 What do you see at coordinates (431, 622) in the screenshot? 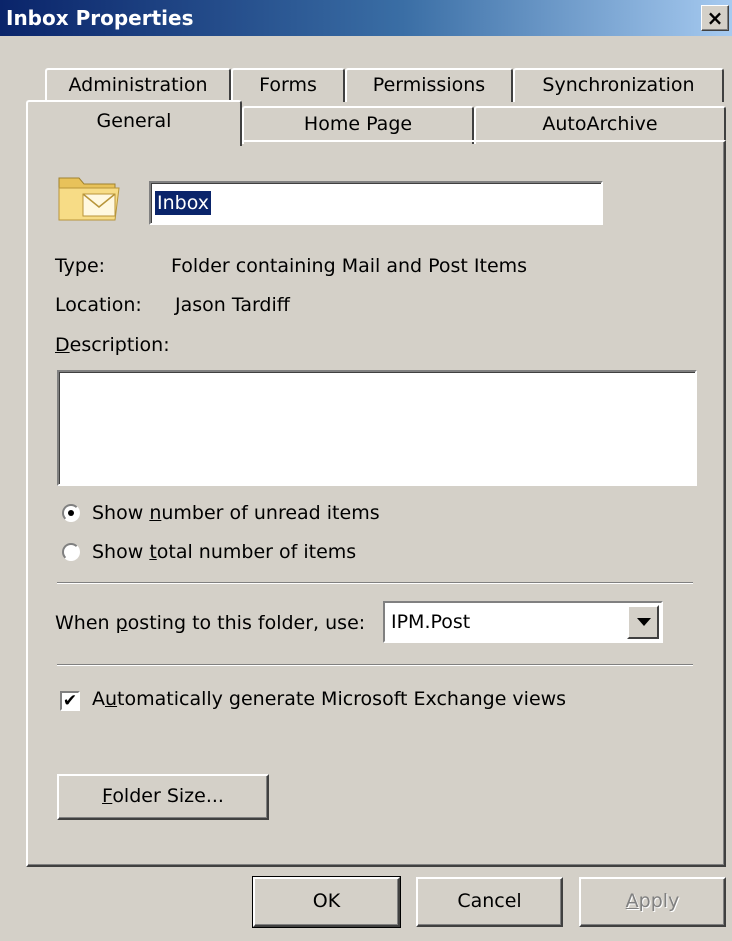
I see `posting-form-value: IPM.Post` at bounding box center [431, 622].